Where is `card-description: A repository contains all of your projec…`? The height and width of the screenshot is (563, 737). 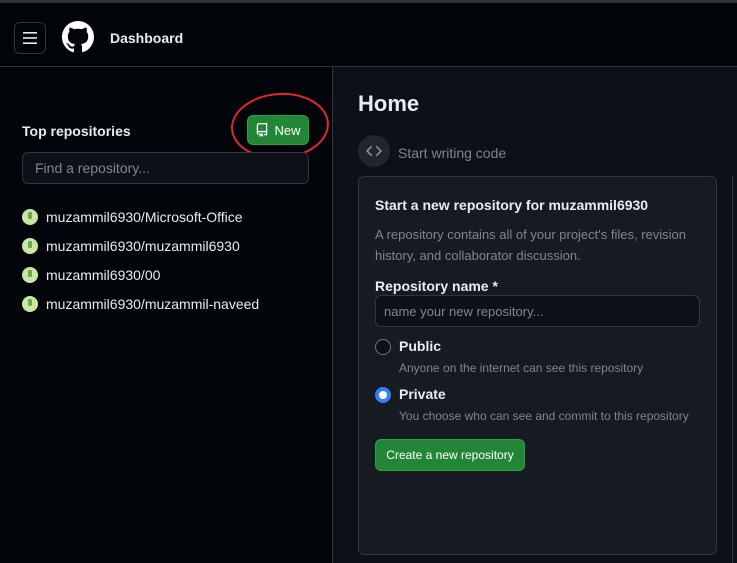
card-description: A repository contains all of your projec… is located at coordinates (531, 245).